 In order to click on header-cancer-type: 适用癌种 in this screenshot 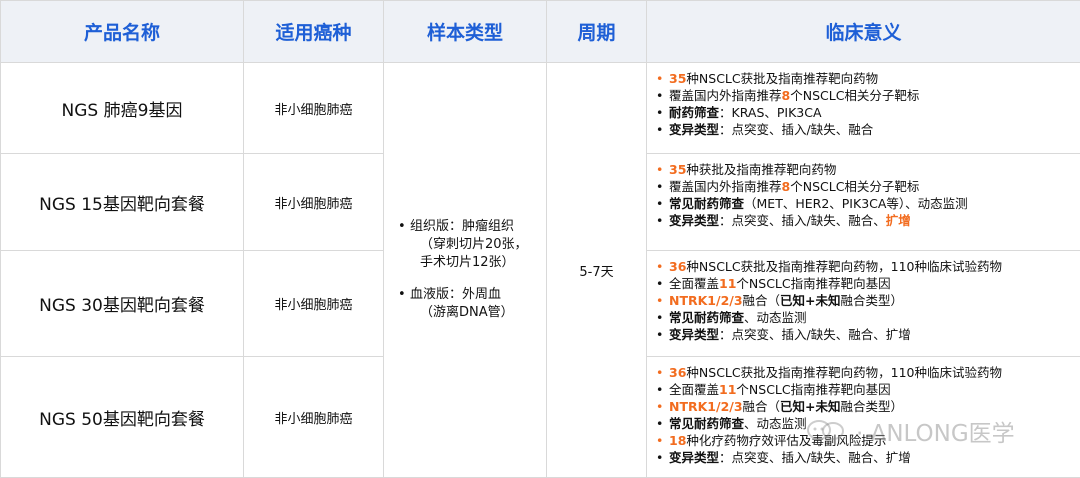, I will do `click(314, 32)`.